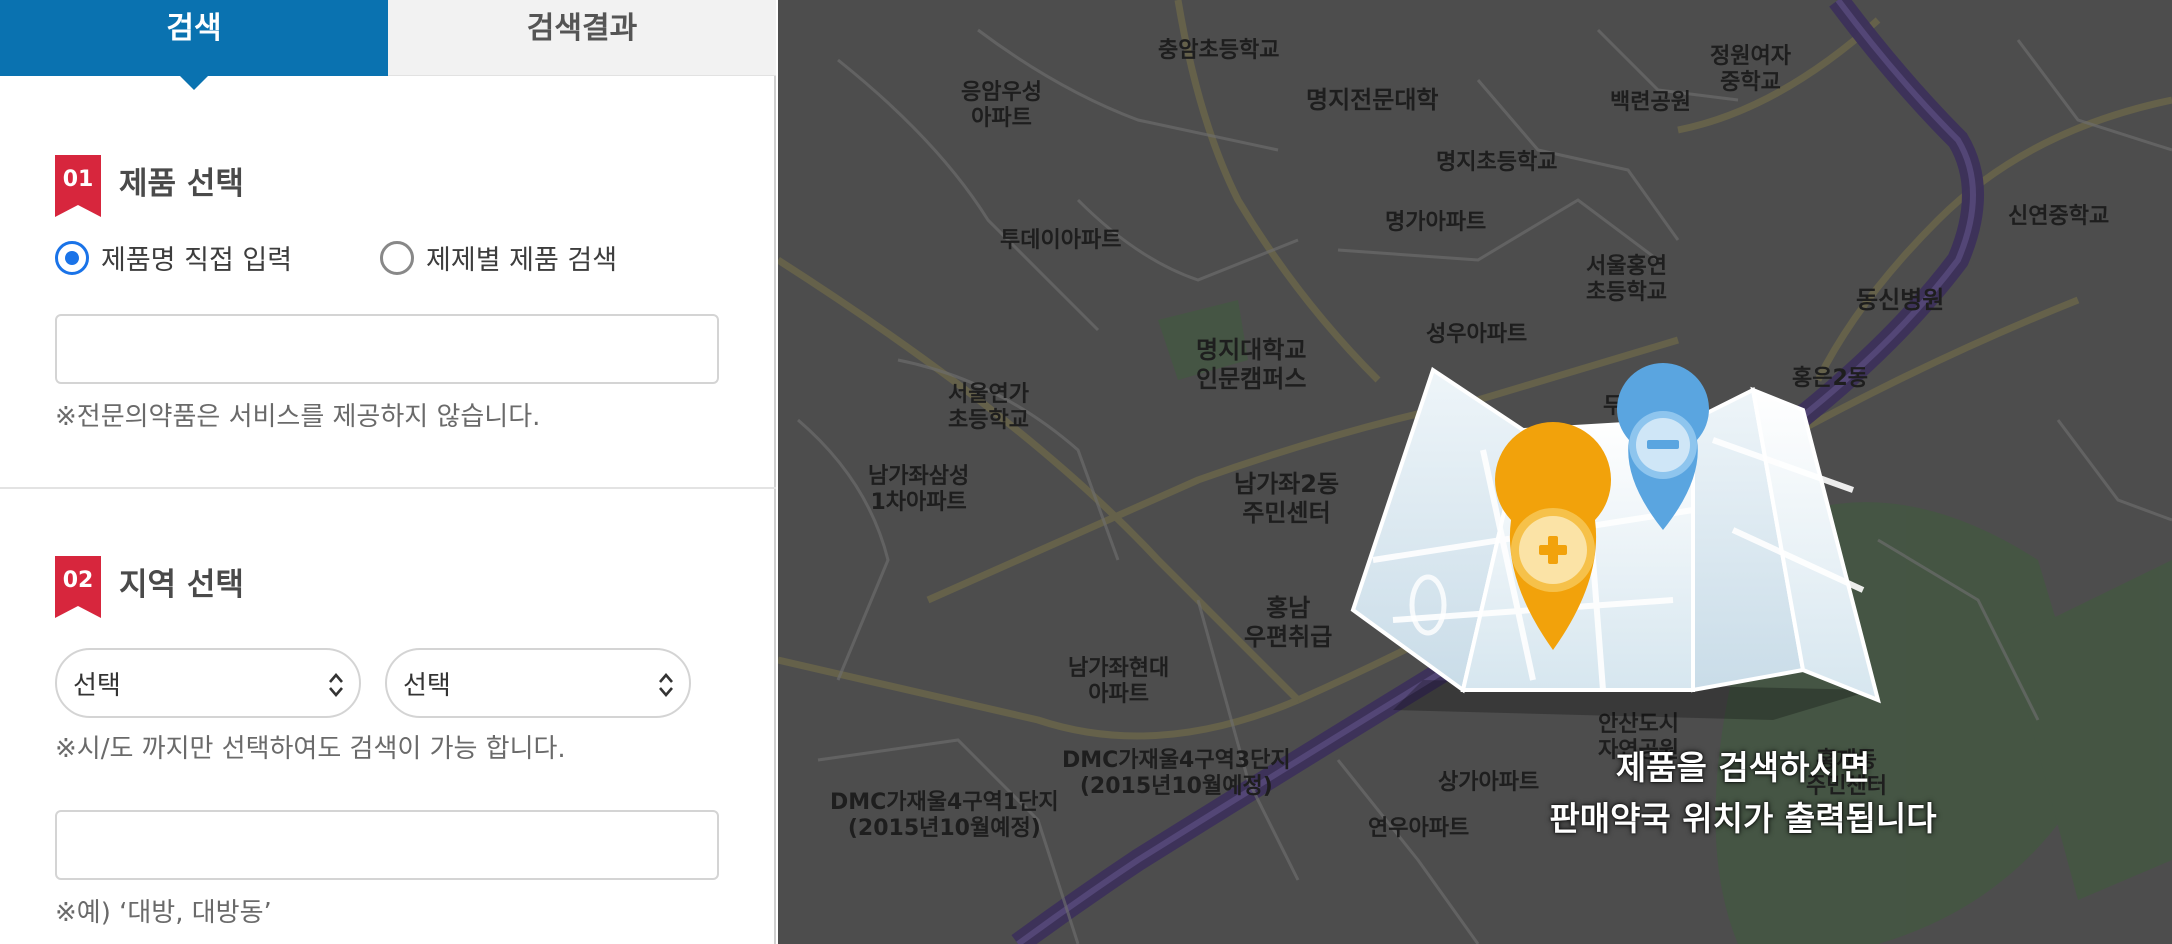 The width and height of the screenshot is (2172, 944). Describe the element at coordinates (72, 257) in the screenshot. I see `radio-selected-icon` at that location.